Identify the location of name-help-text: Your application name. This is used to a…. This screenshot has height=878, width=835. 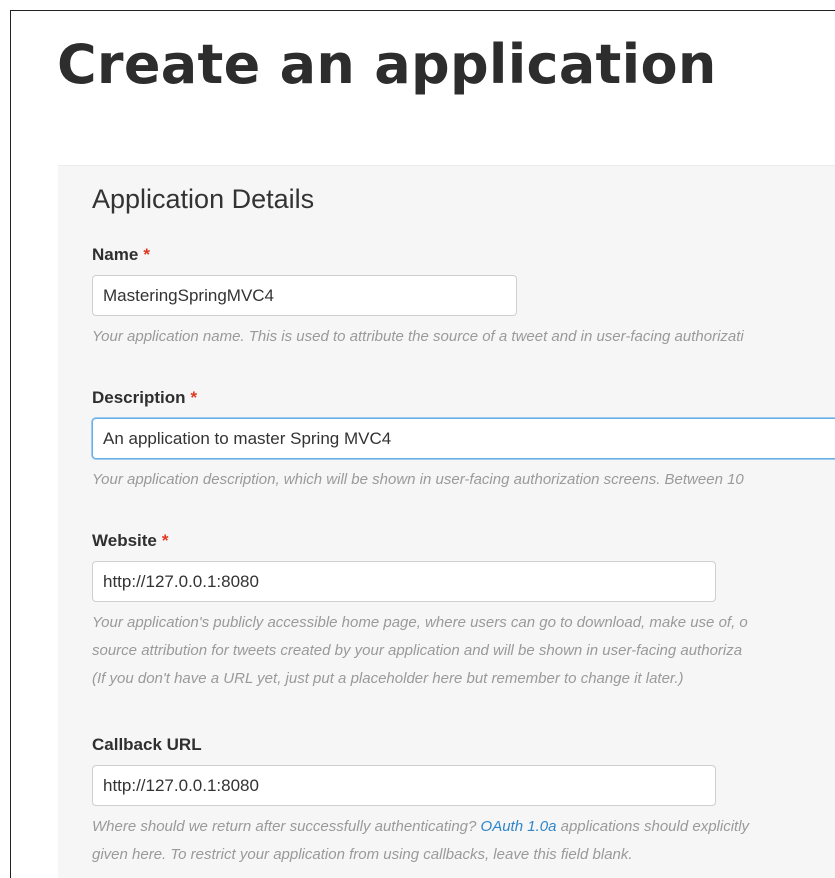
(418, 336).